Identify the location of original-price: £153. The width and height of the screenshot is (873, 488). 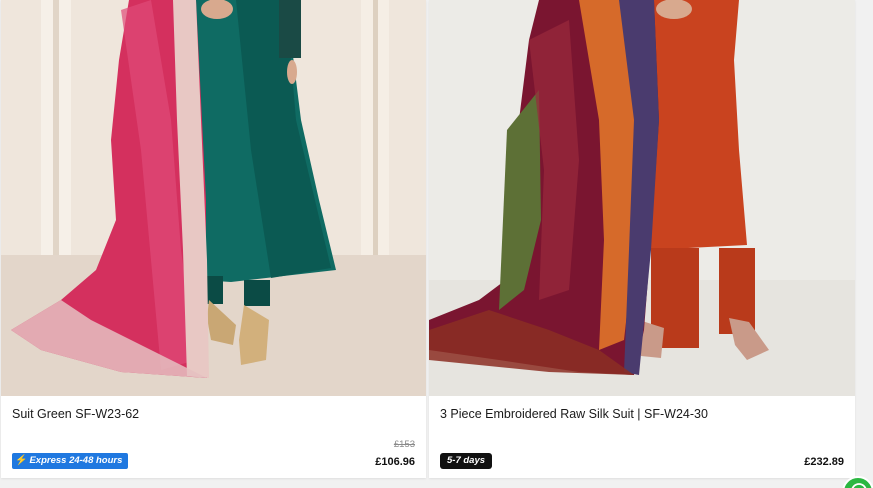
(404, 444).